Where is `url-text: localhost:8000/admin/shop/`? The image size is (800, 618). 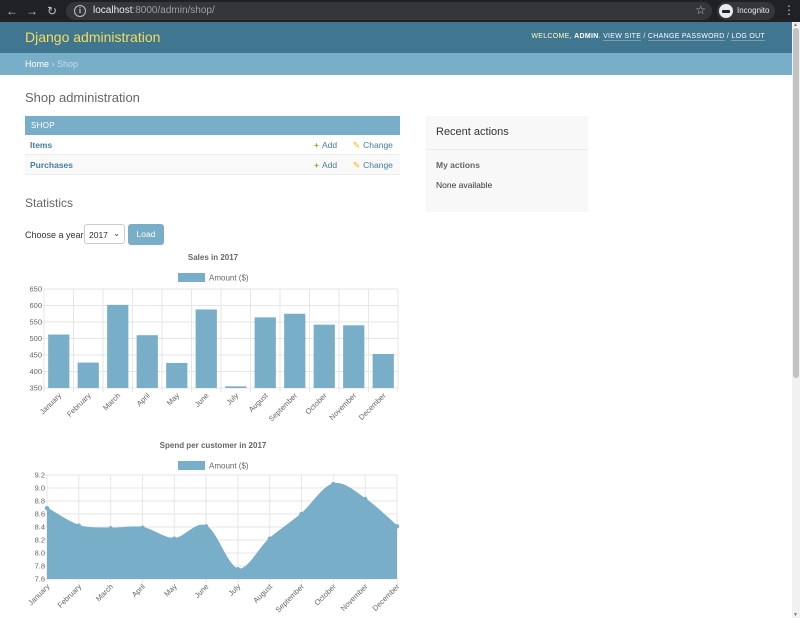 url-text: localhost:8000/admin/shop/ is located at coordinates (154, 10).